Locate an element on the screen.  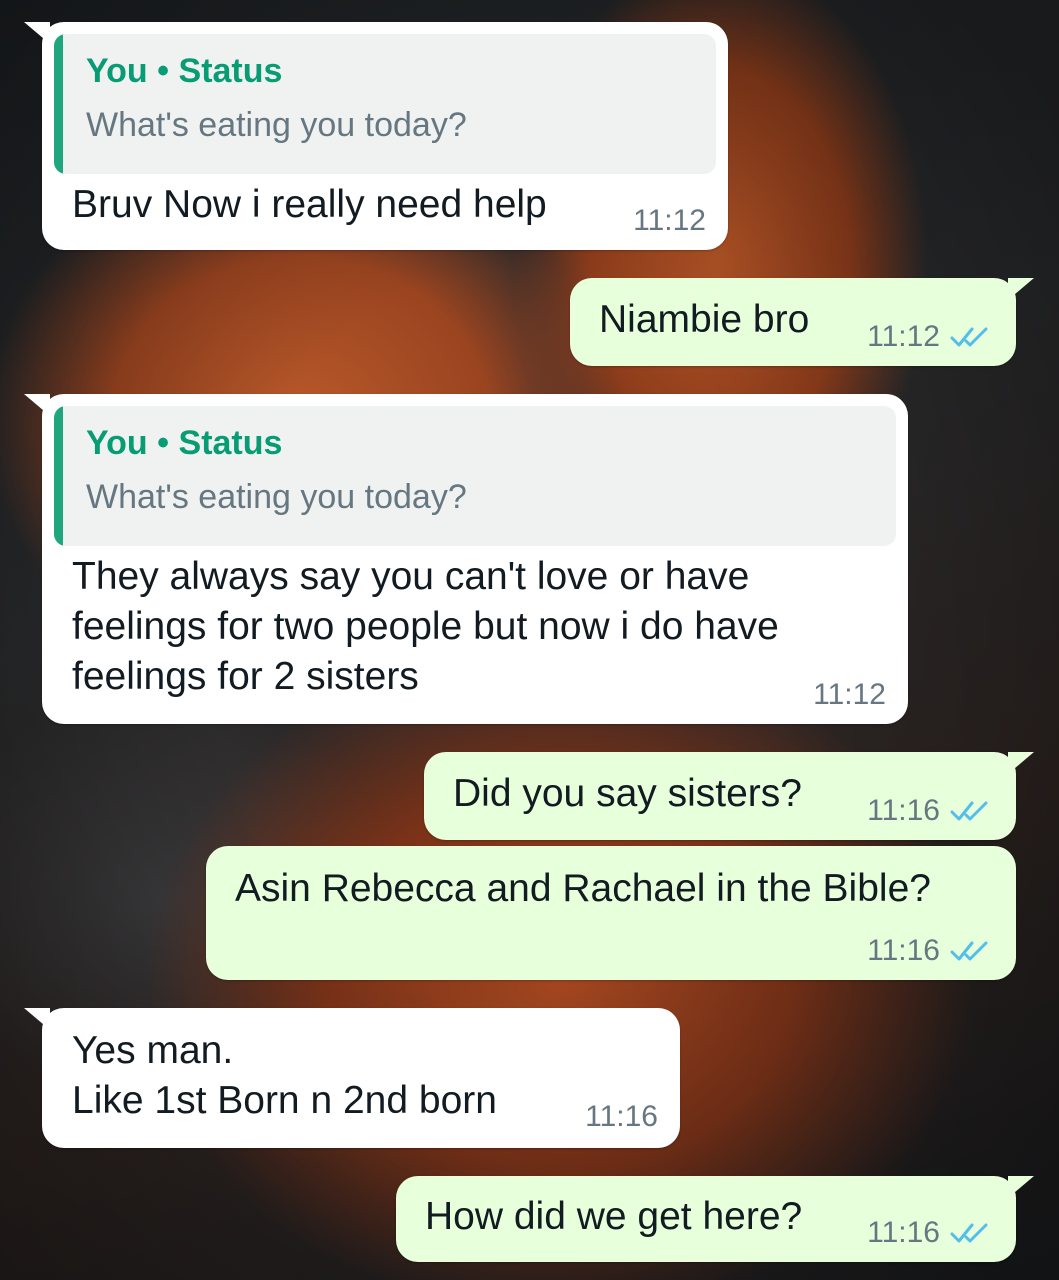
message-text: Bruv Now i really need help is located at coordinates (309, 204).